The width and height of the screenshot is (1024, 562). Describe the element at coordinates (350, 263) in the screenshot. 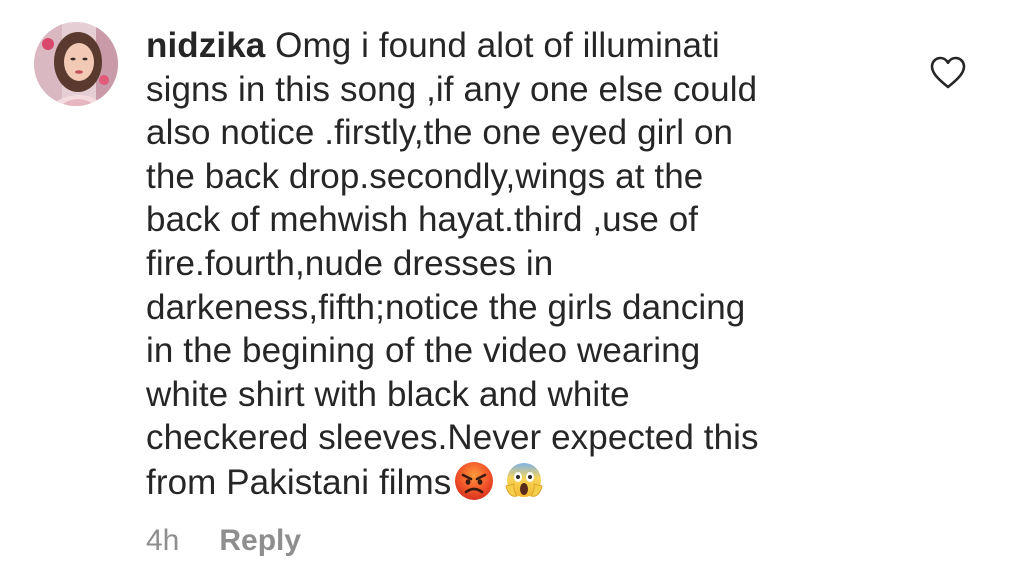

I see `comment-line: fire.fourth,nude dresses in` at that location.